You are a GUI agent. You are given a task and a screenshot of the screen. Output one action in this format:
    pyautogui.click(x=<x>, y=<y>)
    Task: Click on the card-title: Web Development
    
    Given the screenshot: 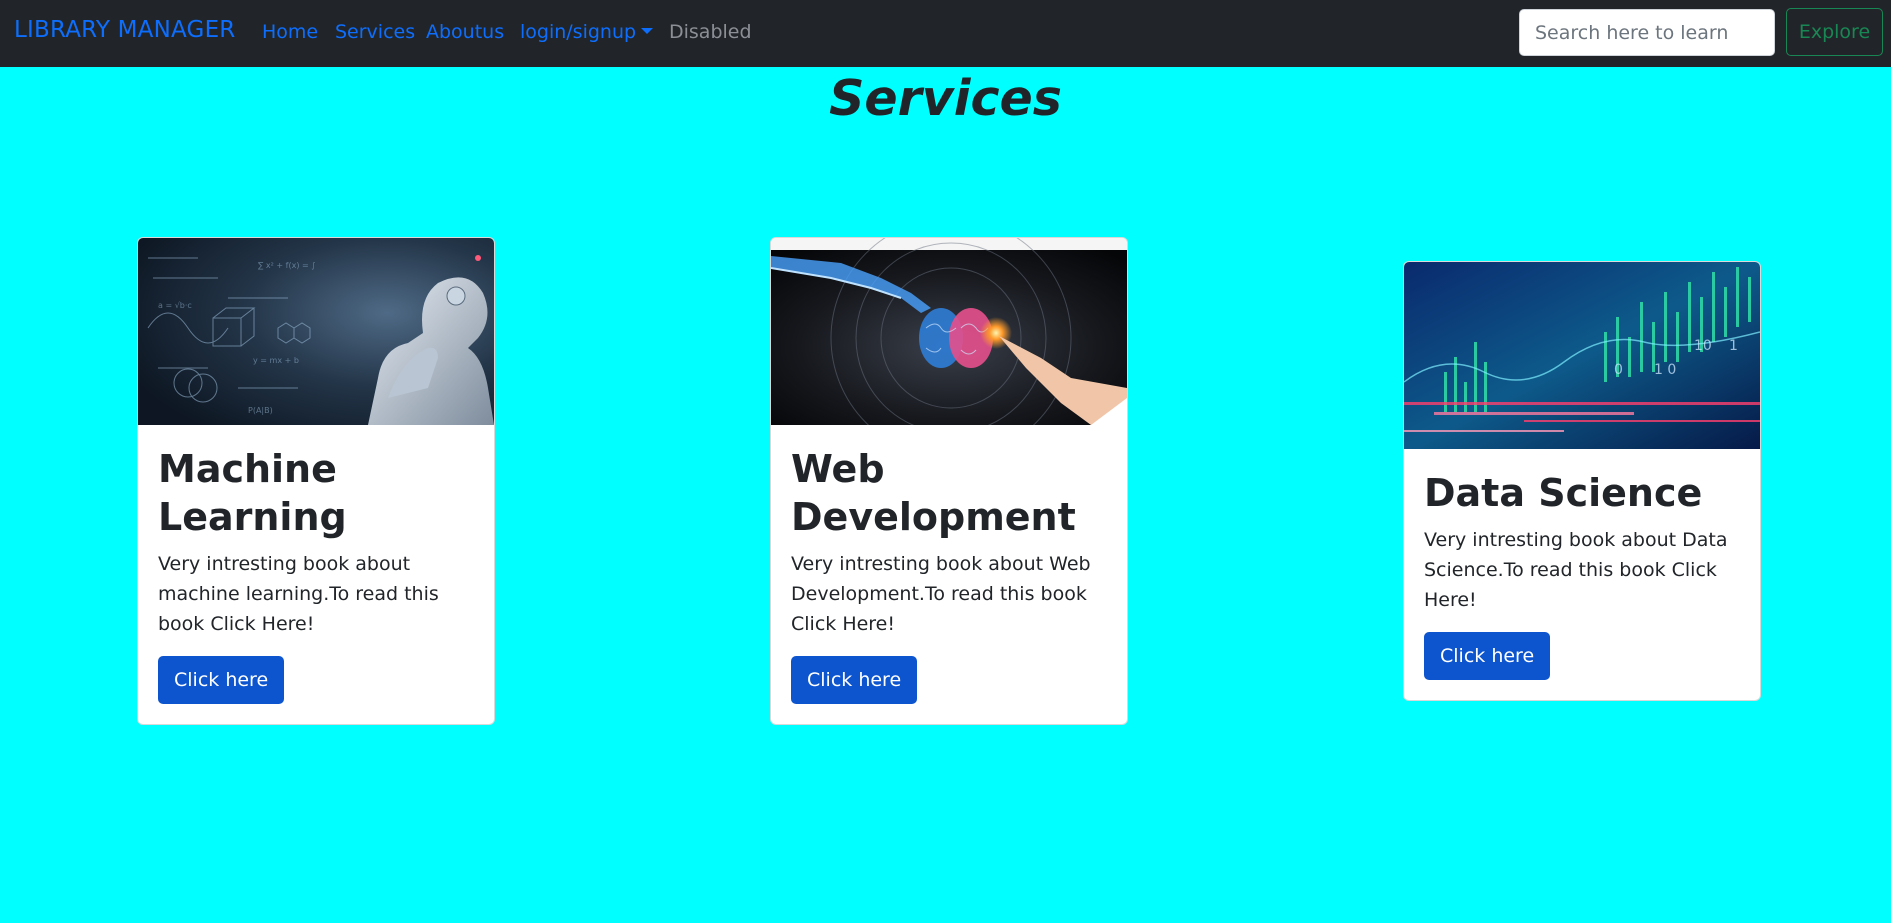 What is the action you would take?
    pyautogui.click(x=933, y=493)
    